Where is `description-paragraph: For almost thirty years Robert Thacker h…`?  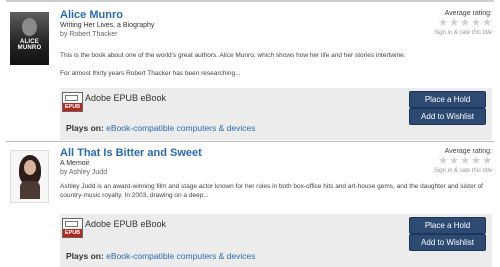 description-paragraph: For almost thirty years Robert Thacker h… is located at coordinates (150, 73).